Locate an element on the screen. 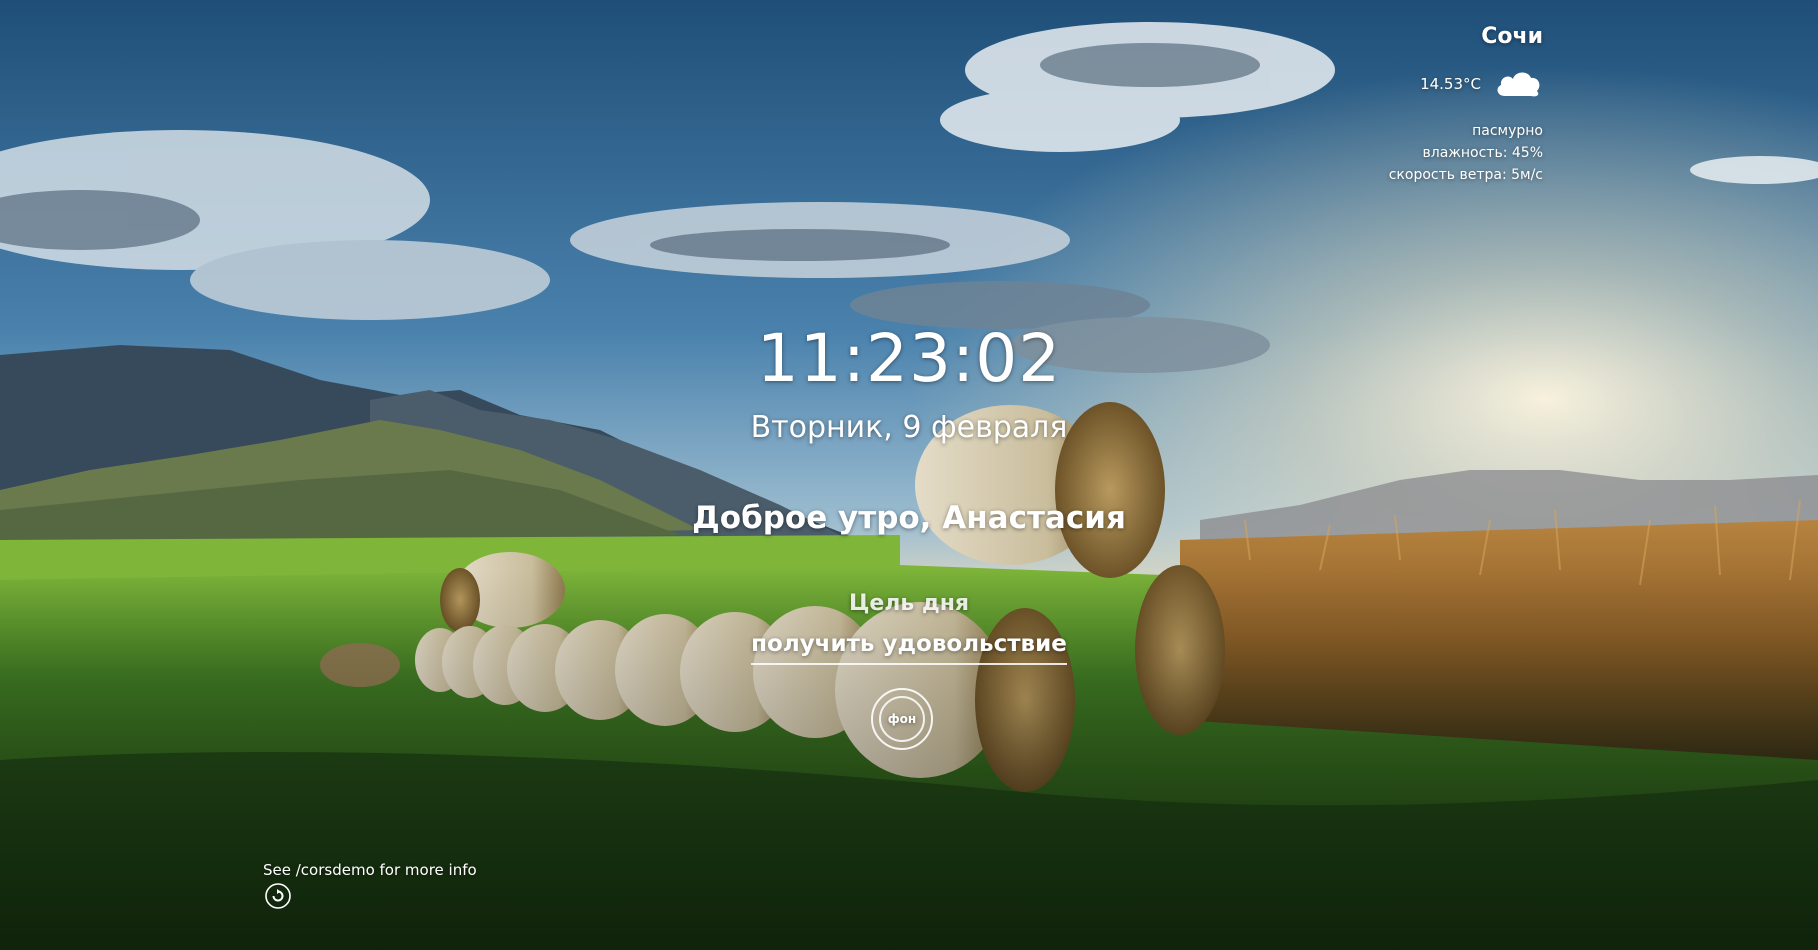  cloud-icon is located at coordinates (1518, 84).